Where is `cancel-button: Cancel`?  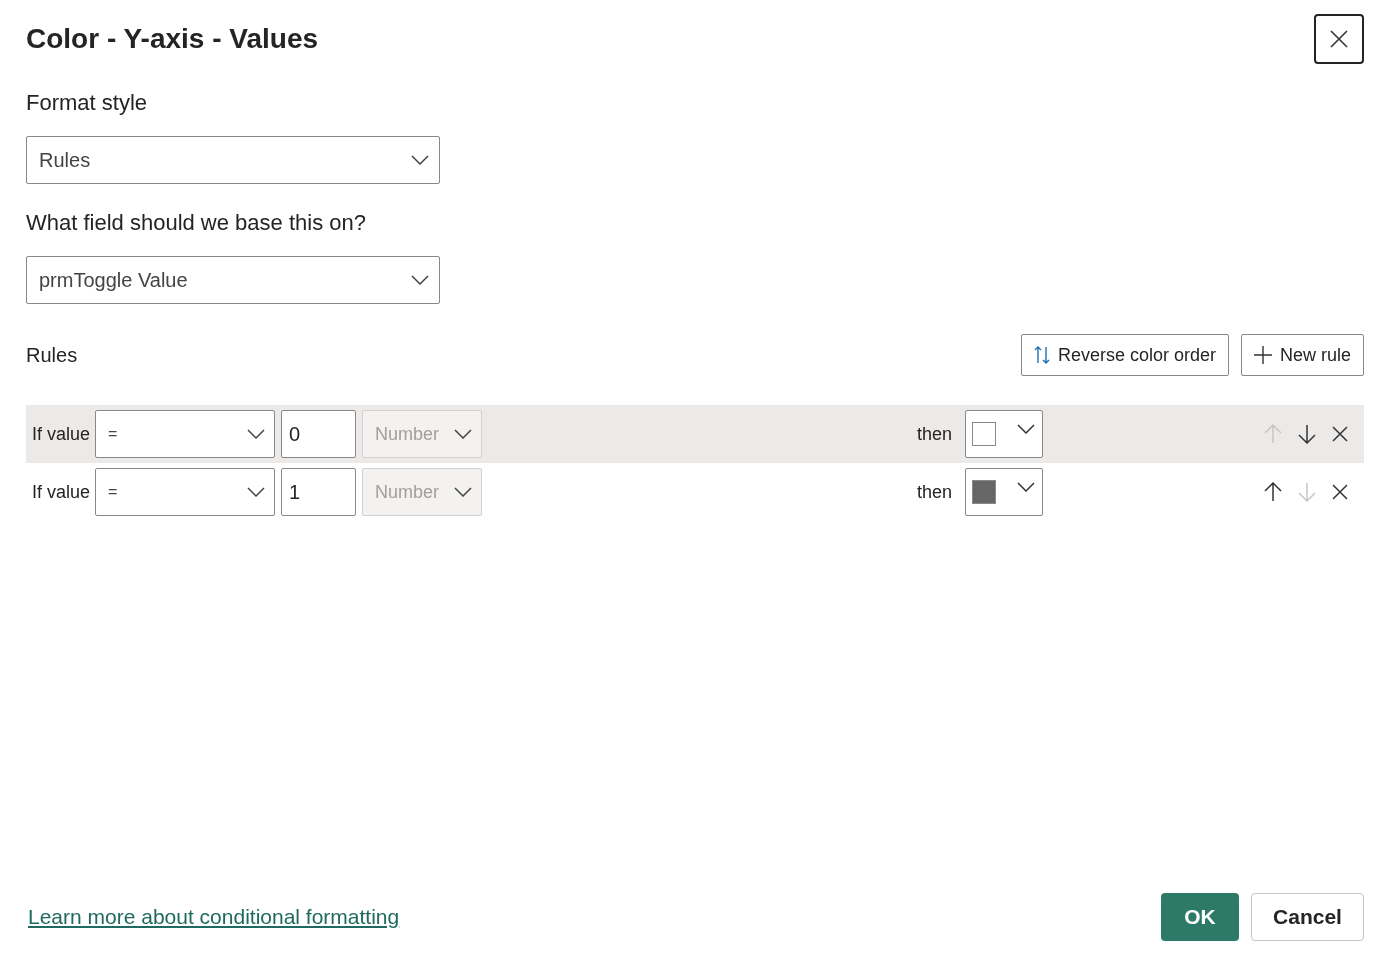 cancel-button: Cancel is located at coordinates (1307, 917).